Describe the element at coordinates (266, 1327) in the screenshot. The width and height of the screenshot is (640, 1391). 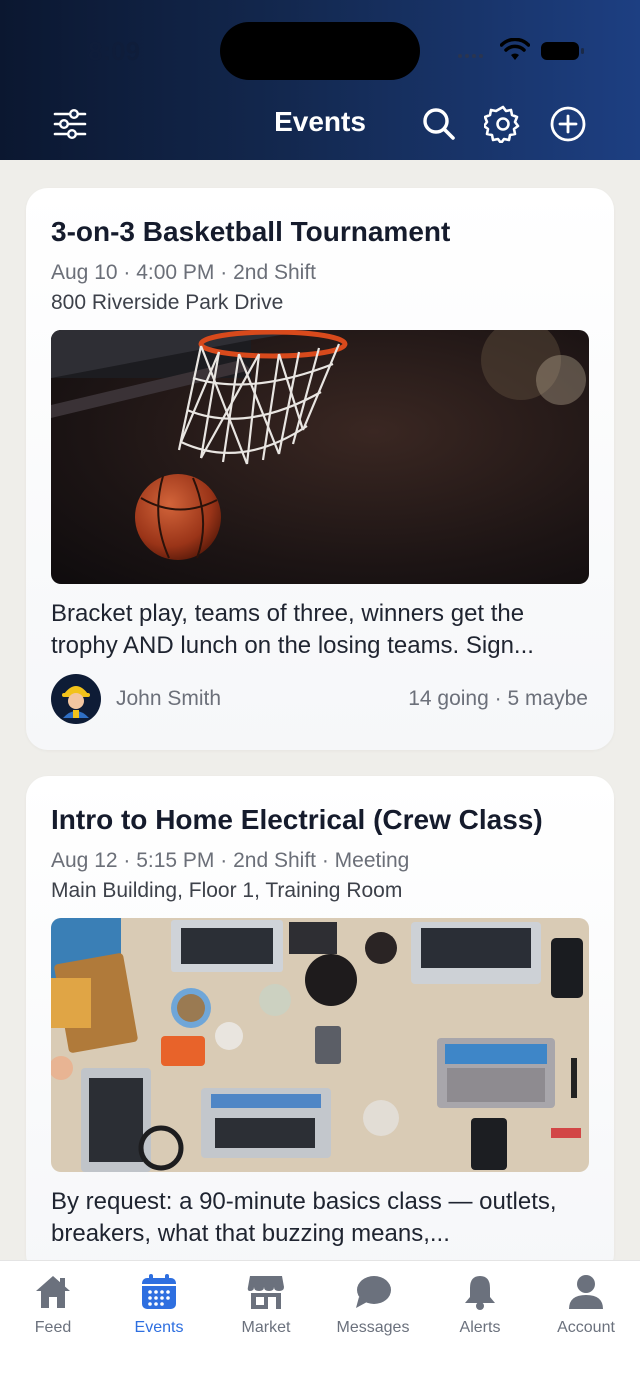
I see `tab-label: Market` at that location.